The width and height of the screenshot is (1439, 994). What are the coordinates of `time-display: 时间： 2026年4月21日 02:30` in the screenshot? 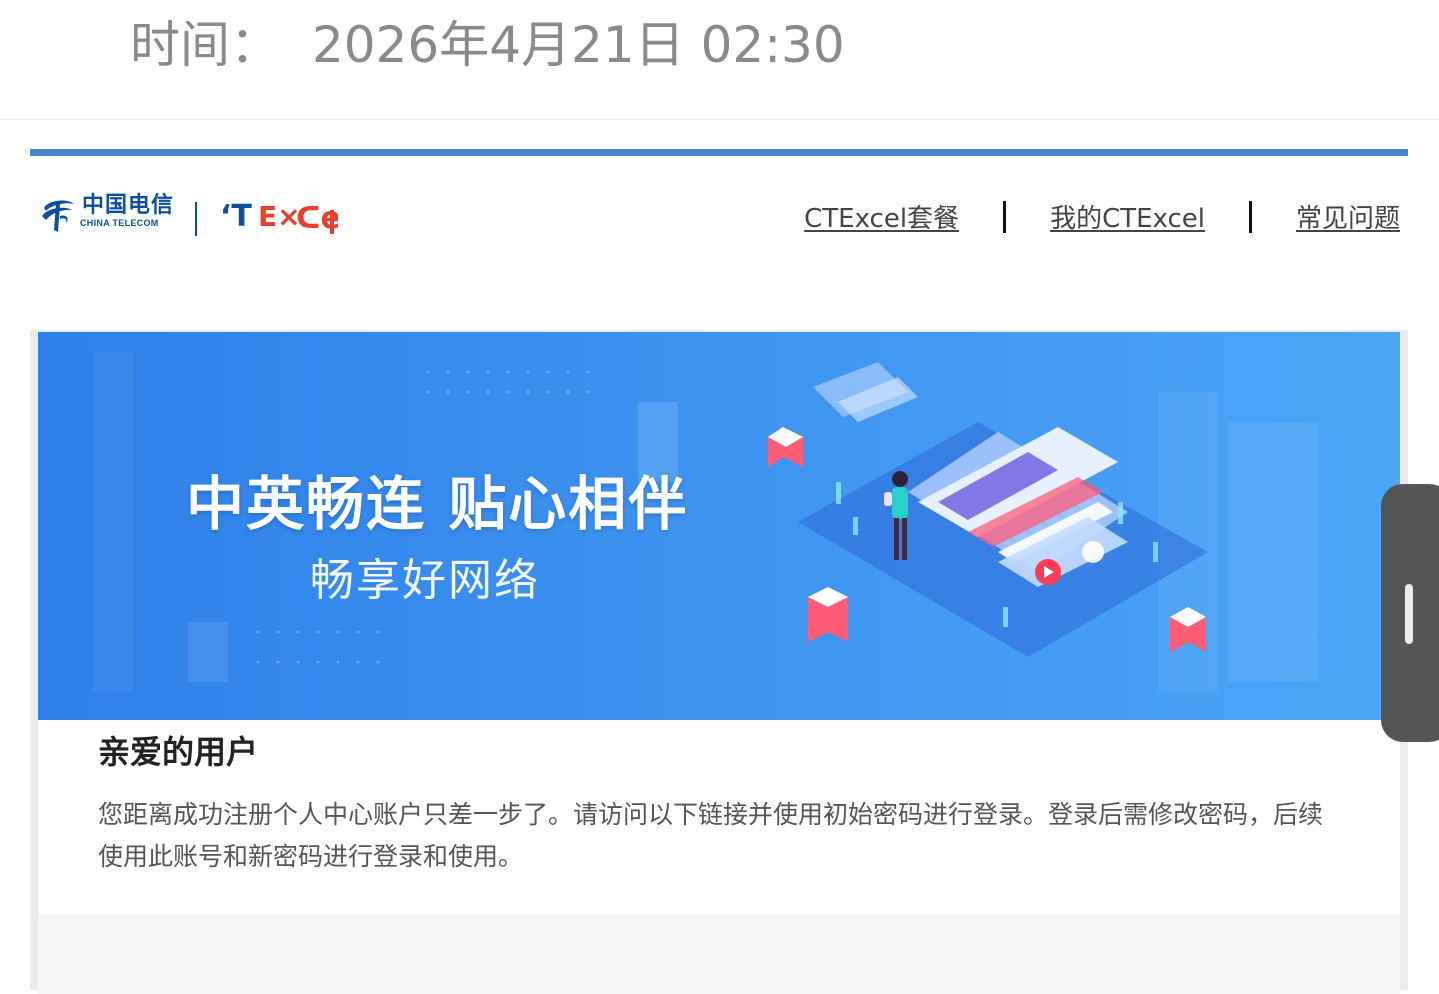 It's located at (487, 45).